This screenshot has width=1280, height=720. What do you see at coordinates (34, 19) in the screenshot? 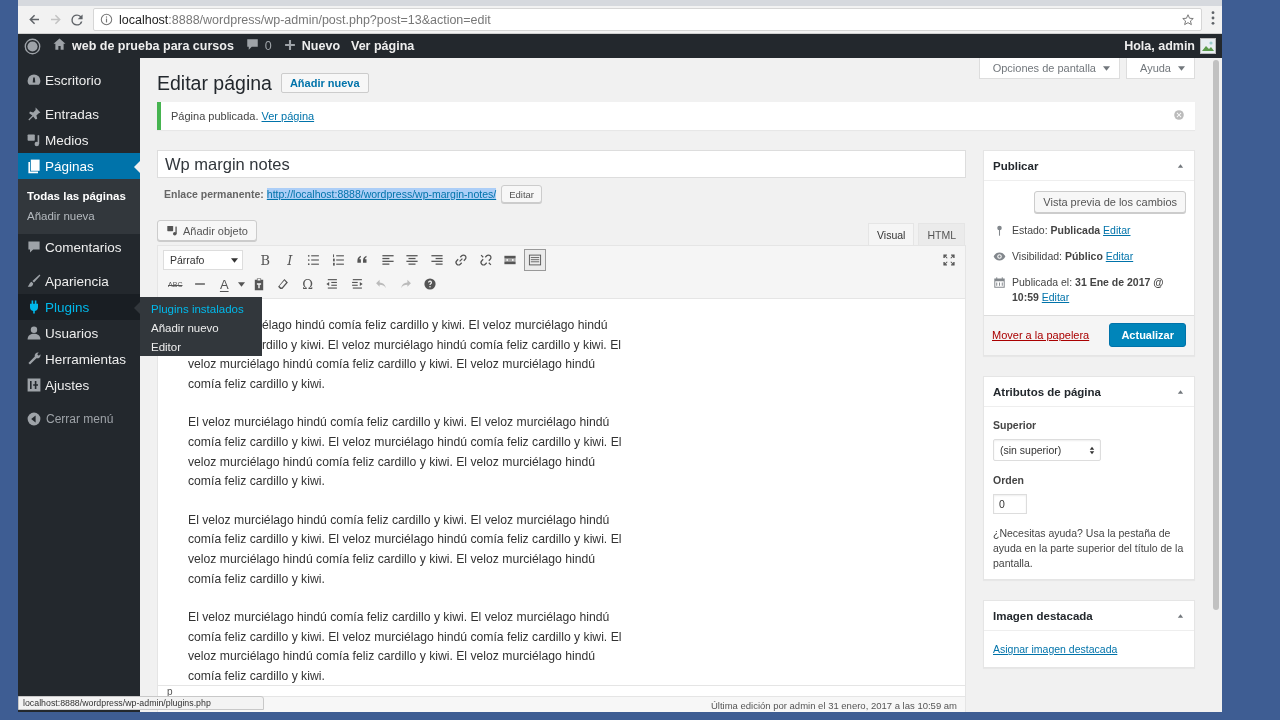
I see `back-icon` at bounding box center [34, 19].